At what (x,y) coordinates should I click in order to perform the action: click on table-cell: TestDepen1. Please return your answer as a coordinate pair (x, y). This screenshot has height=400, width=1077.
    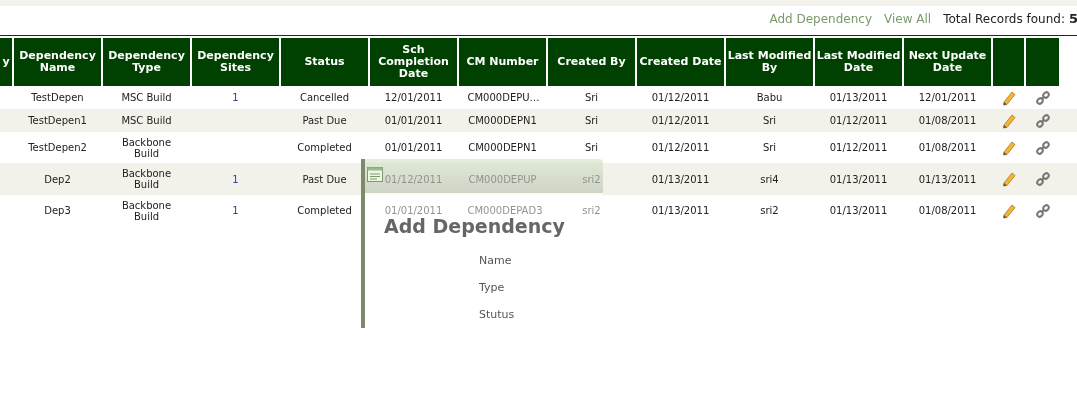
    Looking at the image, I should click on (57, 120).